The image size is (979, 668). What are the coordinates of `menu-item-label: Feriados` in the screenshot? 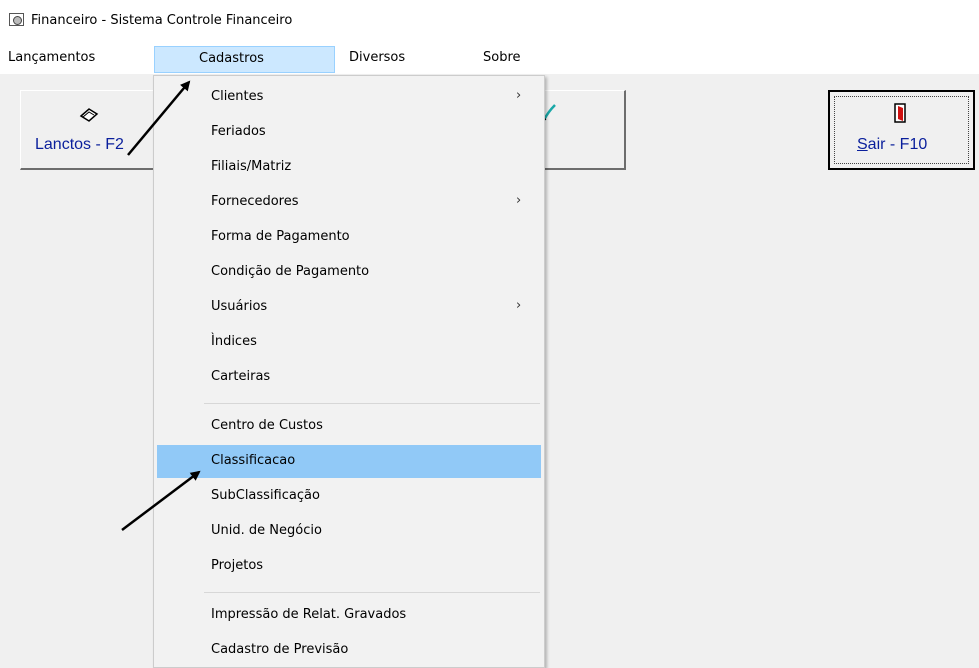 It's located at (238, 131).